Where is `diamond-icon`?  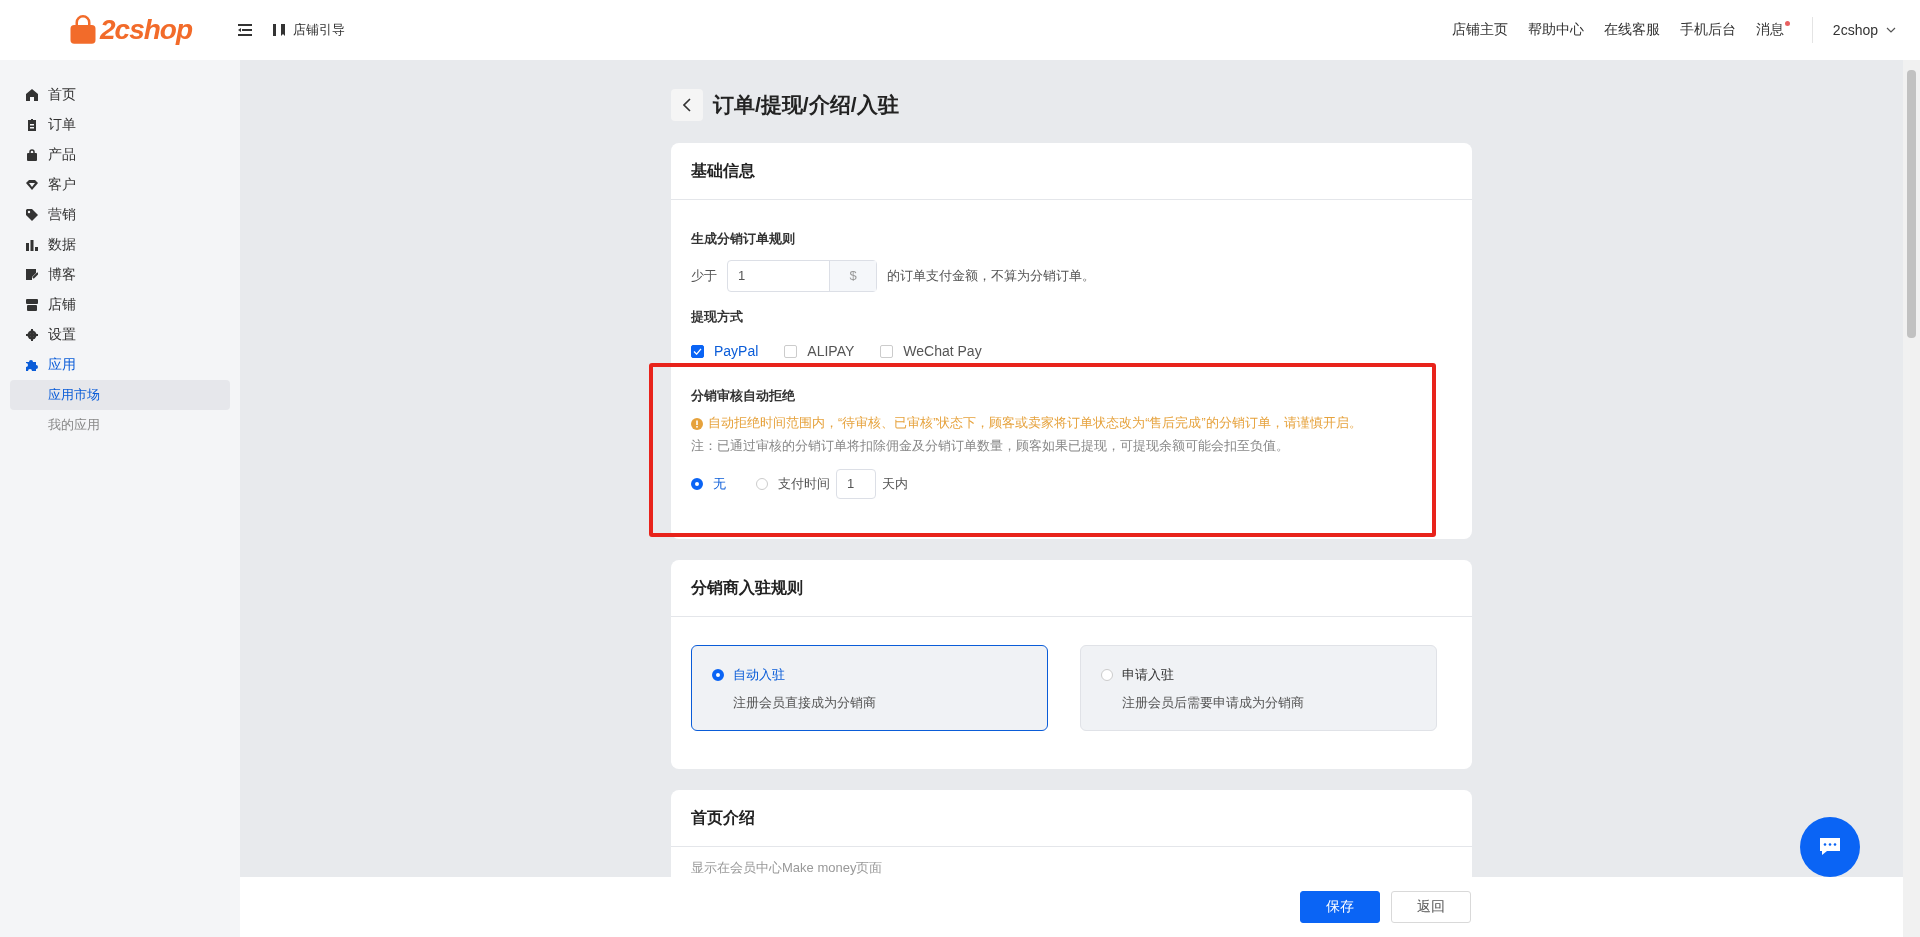
diamond-icon is located at coordinates (32, 185).